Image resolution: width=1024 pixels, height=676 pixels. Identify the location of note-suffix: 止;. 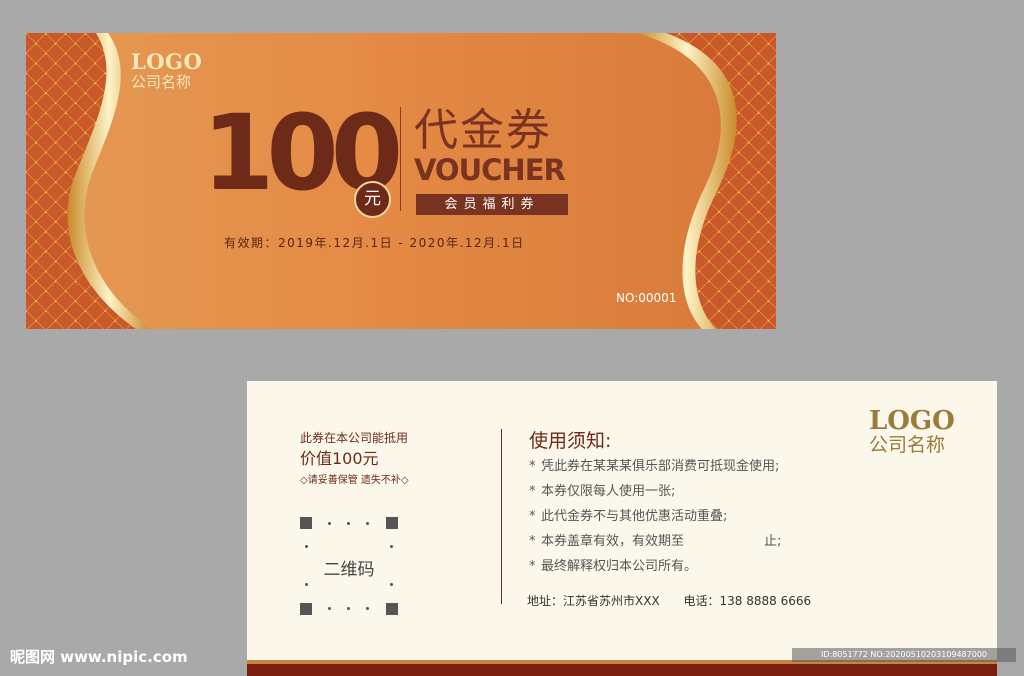
(773, 541).